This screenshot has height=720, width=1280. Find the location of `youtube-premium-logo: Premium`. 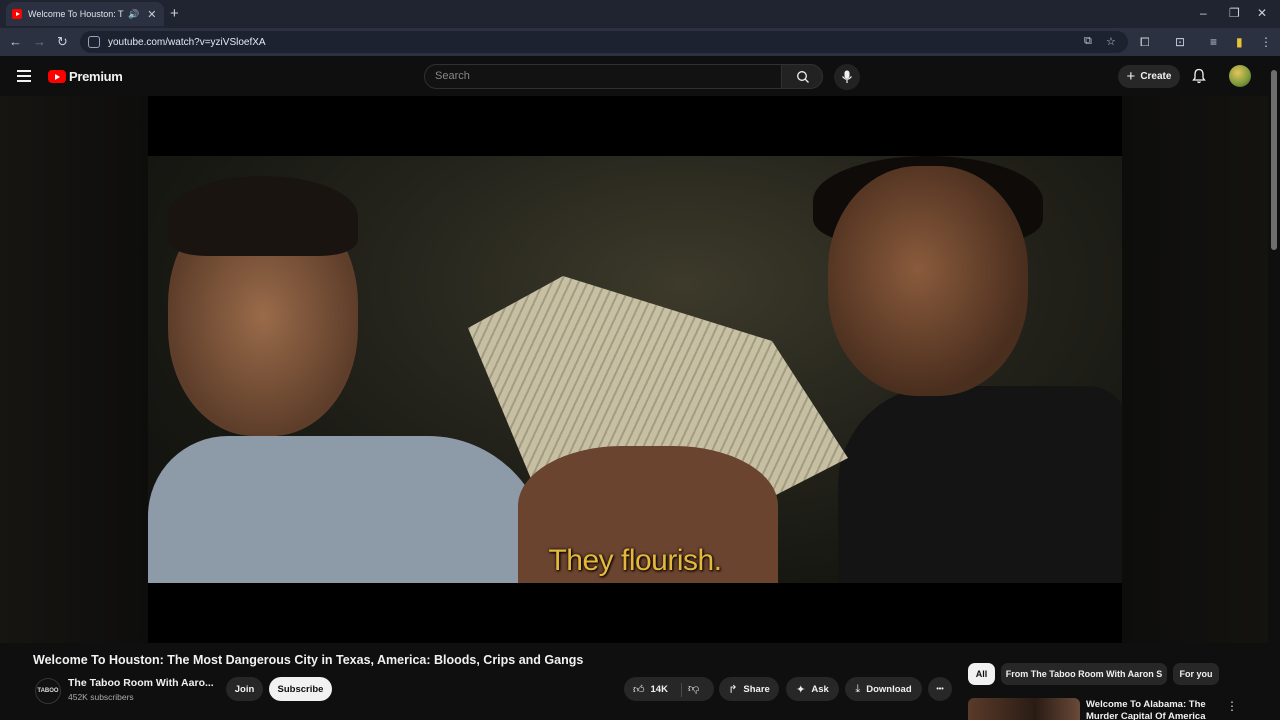

youtube-premium-logo: Premium is located at coordinates (85, 76).